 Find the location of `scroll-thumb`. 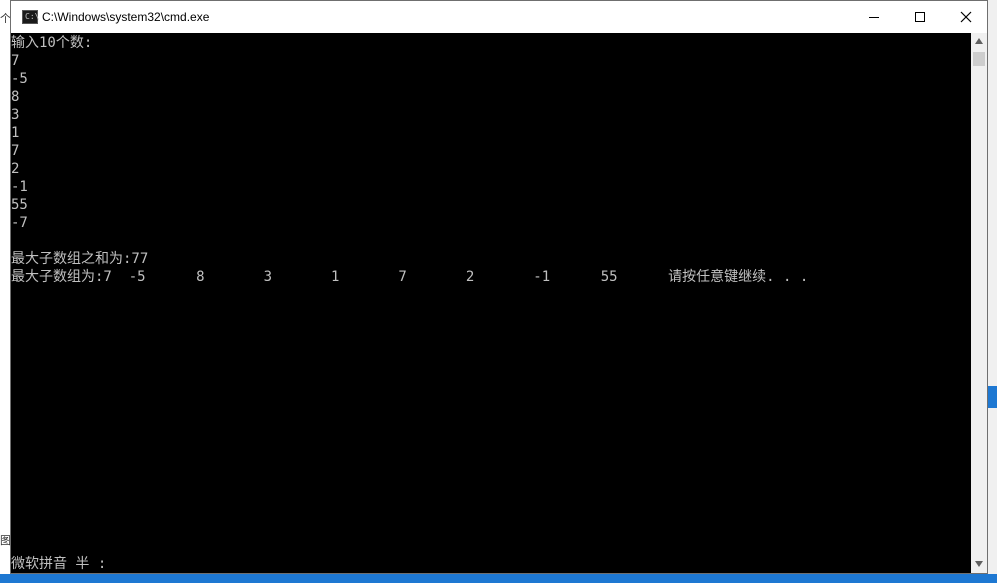

scroll-thumb is located at coordinates (979, 59).